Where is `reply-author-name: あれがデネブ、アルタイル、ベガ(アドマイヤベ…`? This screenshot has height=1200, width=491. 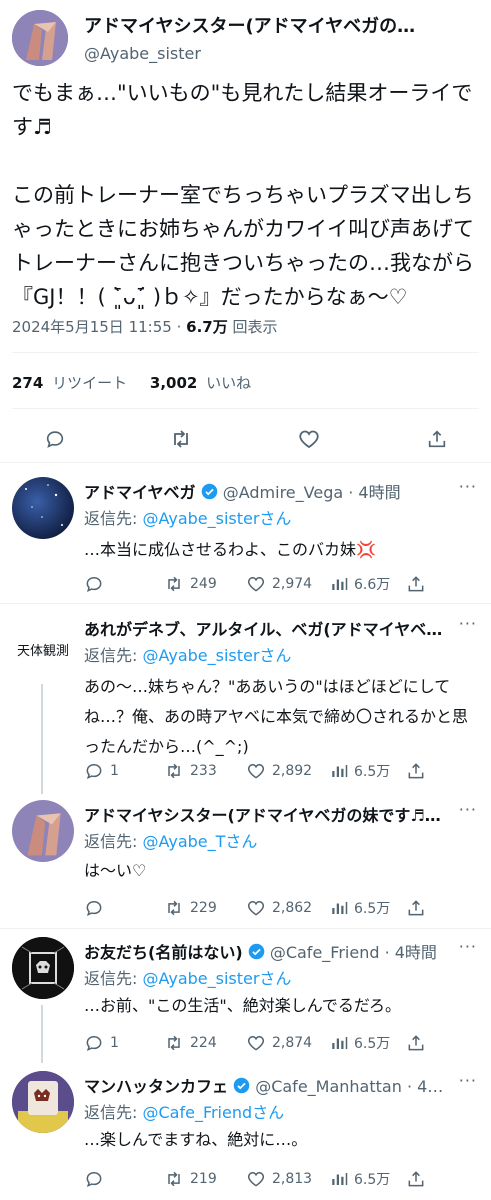 reply-author-name: あれがデネブ、アルタイル、ベガ(アドマイヤベ… is located at coordinates (263, 629).